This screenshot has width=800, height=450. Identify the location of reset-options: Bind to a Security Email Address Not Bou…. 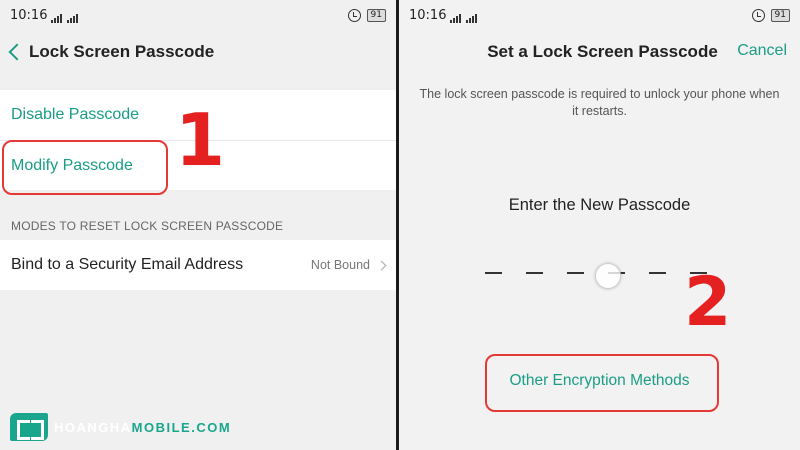
(198, 265).